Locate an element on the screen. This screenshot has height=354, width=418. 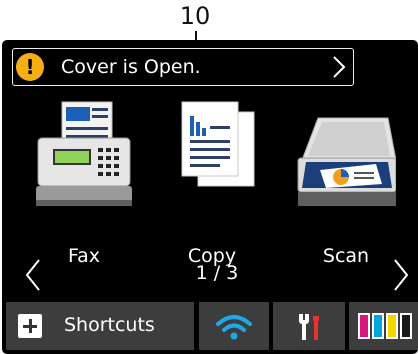
scan-label: Scan is located at coordinates (346, 256).